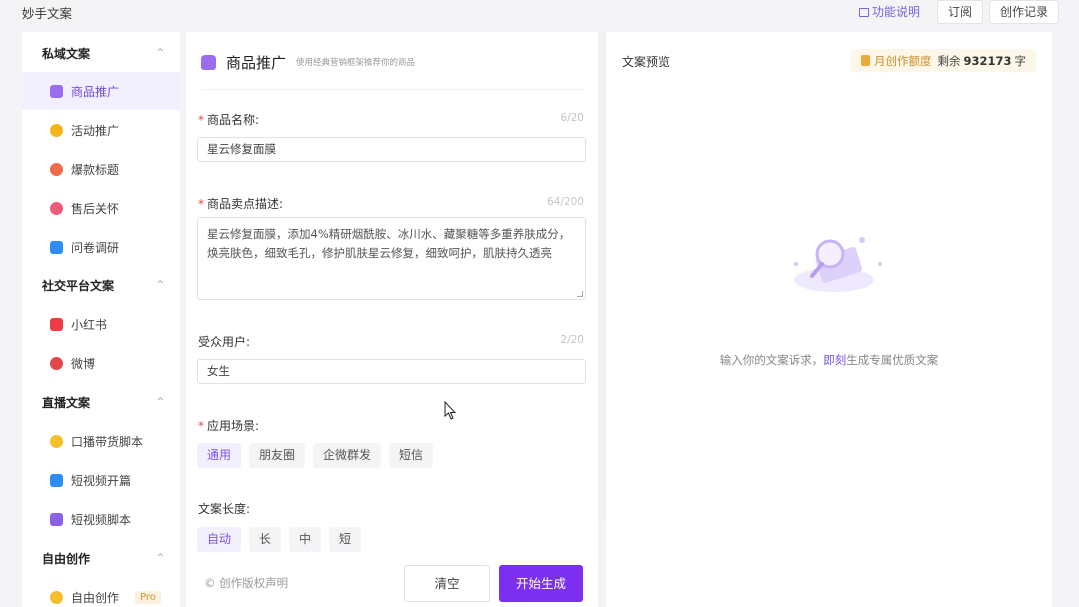 Image resolution: width=1079 pixels, height=607 pixels. I want to click on bag-icon, so click(208, 62).